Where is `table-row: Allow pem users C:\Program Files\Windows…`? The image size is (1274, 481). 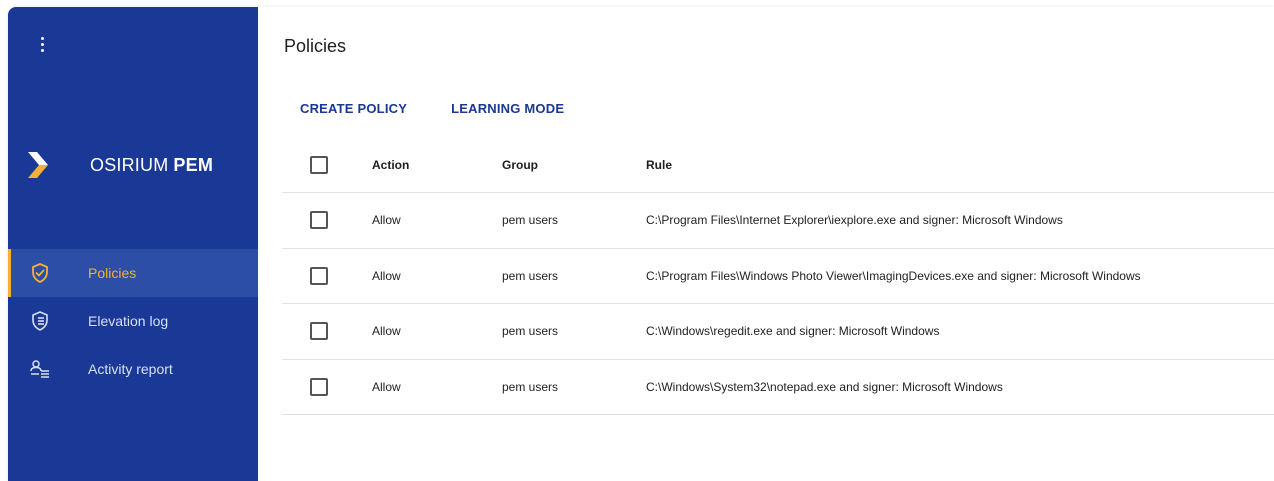
table-row: Allow pem users C:\Program Files\Windows… is located at coordinates (778, 276).